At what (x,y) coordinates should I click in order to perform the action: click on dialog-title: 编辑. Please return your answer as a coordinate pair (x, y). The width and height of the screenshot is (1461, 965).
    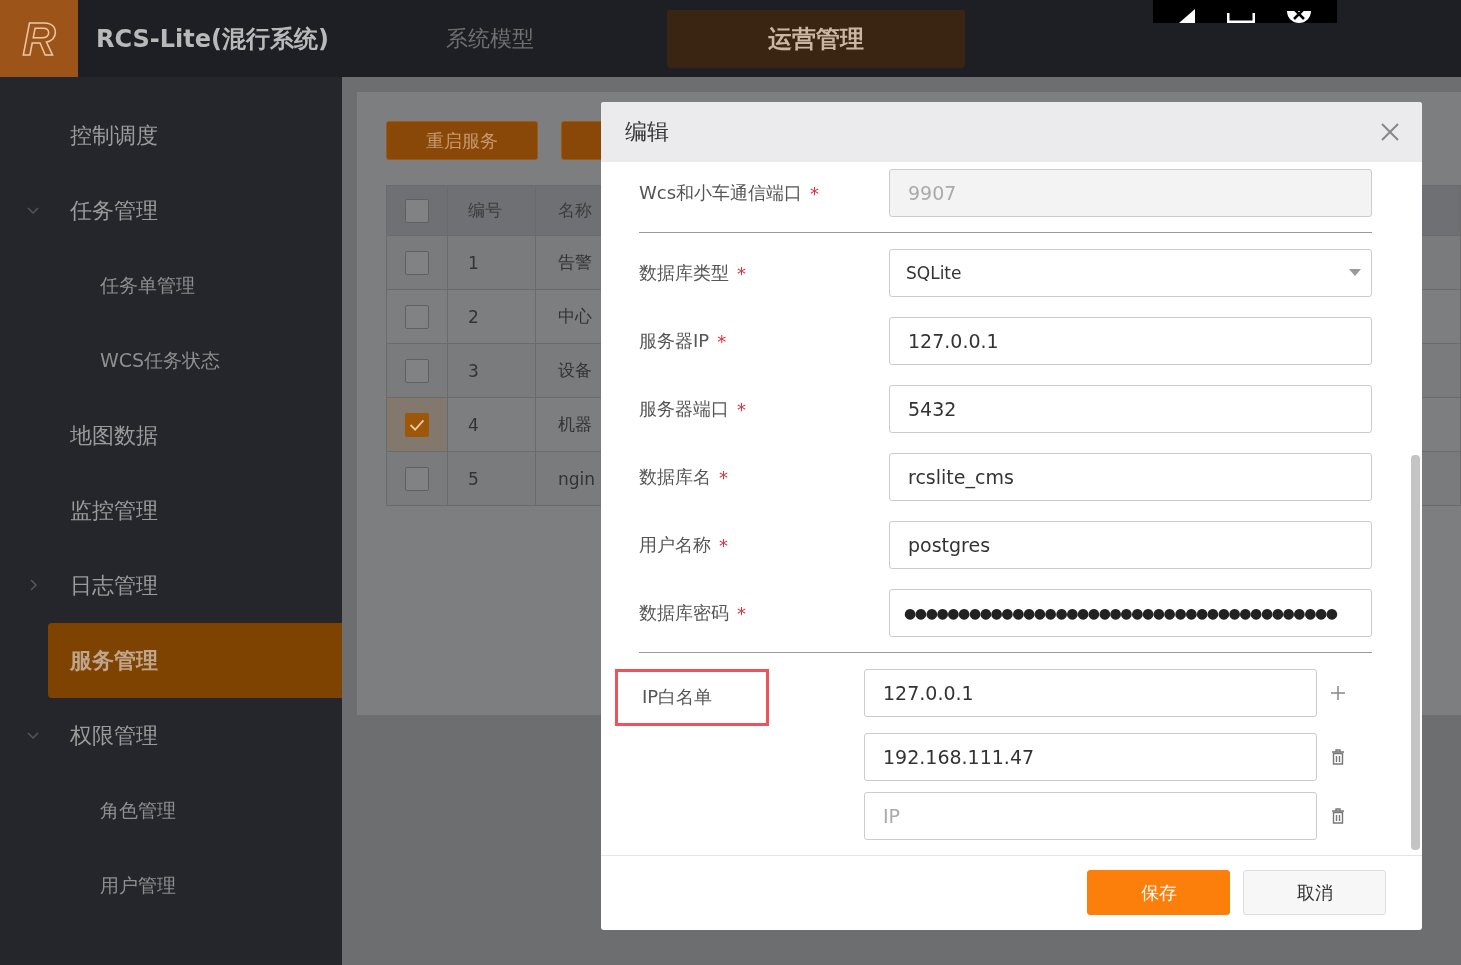
    Looking at the image, I should click on (647, 132).